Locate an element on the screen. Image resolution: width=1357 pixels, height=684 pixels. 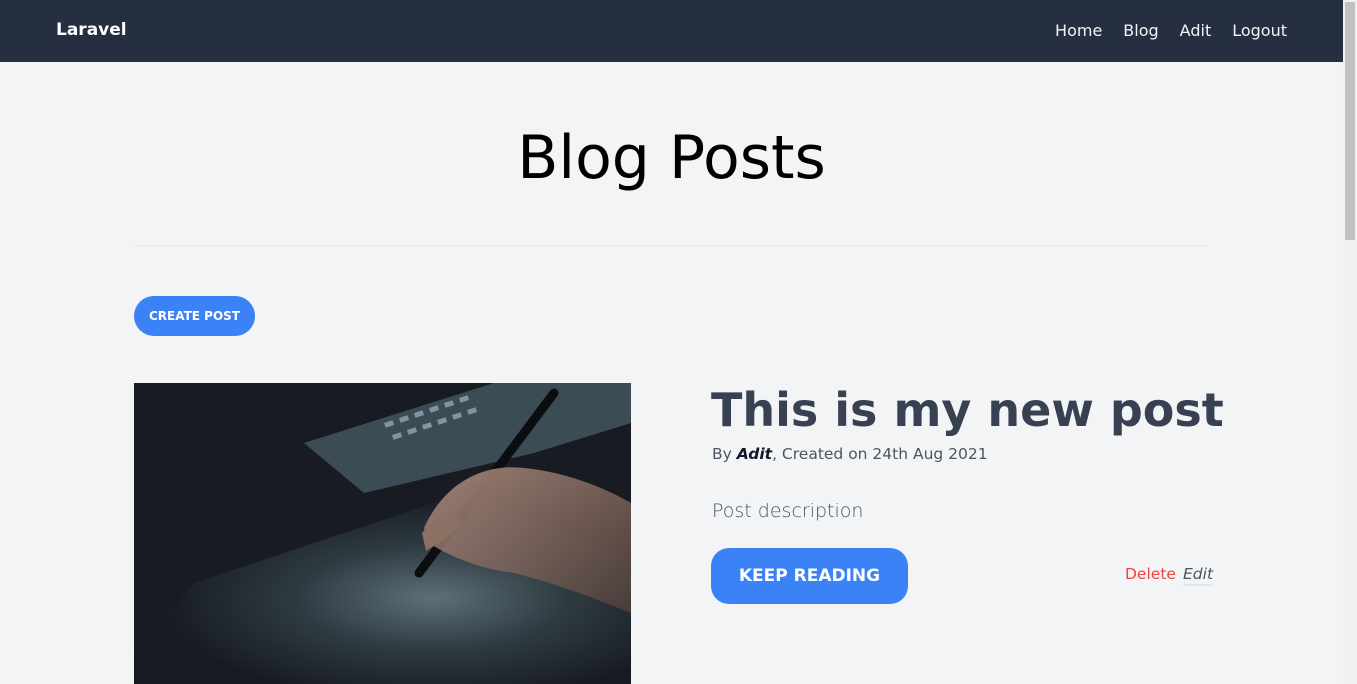
nav-home-link: Home is located at coordinates (1078, 30).